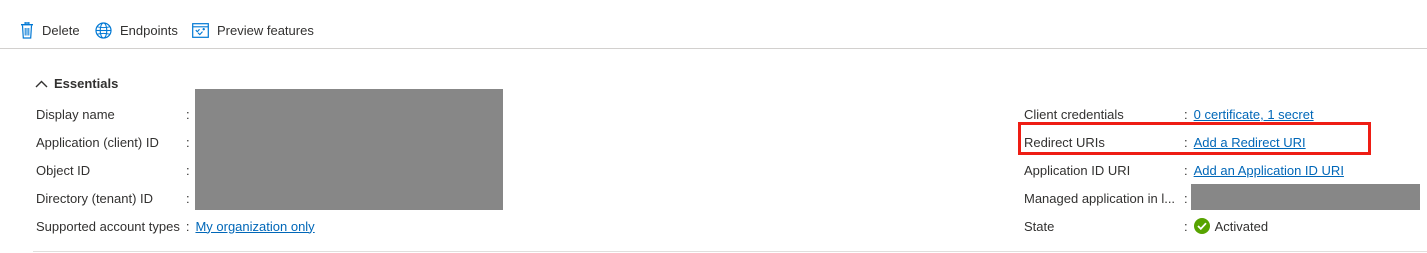  I want to click on essentials-toggle: Essentials, so click(76, 83).